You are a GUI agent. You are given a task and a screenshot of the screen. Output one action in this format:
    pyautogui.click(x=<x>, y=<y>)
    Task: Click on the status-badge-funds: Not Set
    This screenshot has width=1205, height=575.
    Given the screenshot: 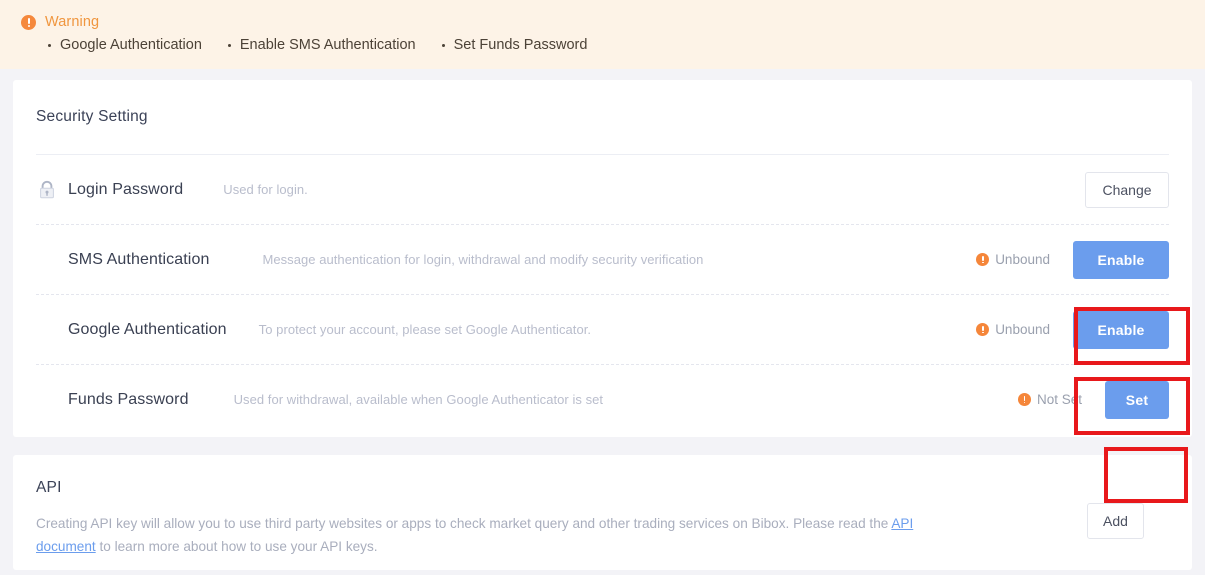 What is the action you would take?
    pyautogui.click(x=1049, y=399)
    